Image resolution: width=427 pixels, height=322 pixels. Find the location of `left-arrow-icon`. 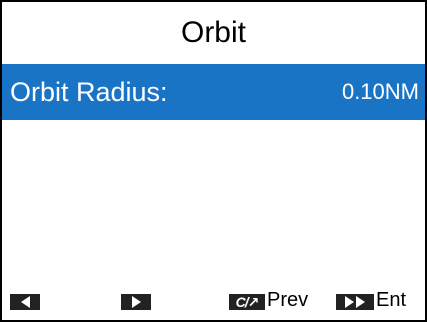

left-arrow-icon is located at coordinates (25, 302).